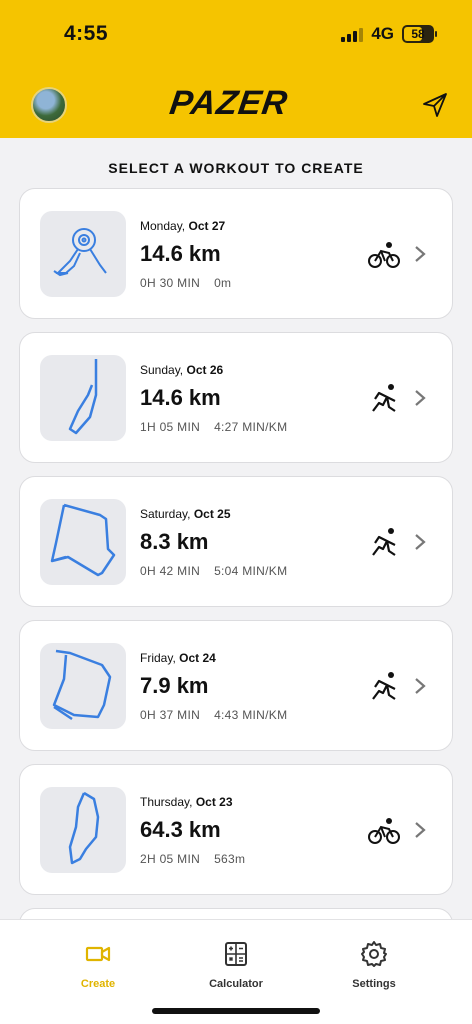 This screenshot has height=1024, width=472. I want to click on workout-meta: 2H 05 MIN 563m, so click(192, 859).